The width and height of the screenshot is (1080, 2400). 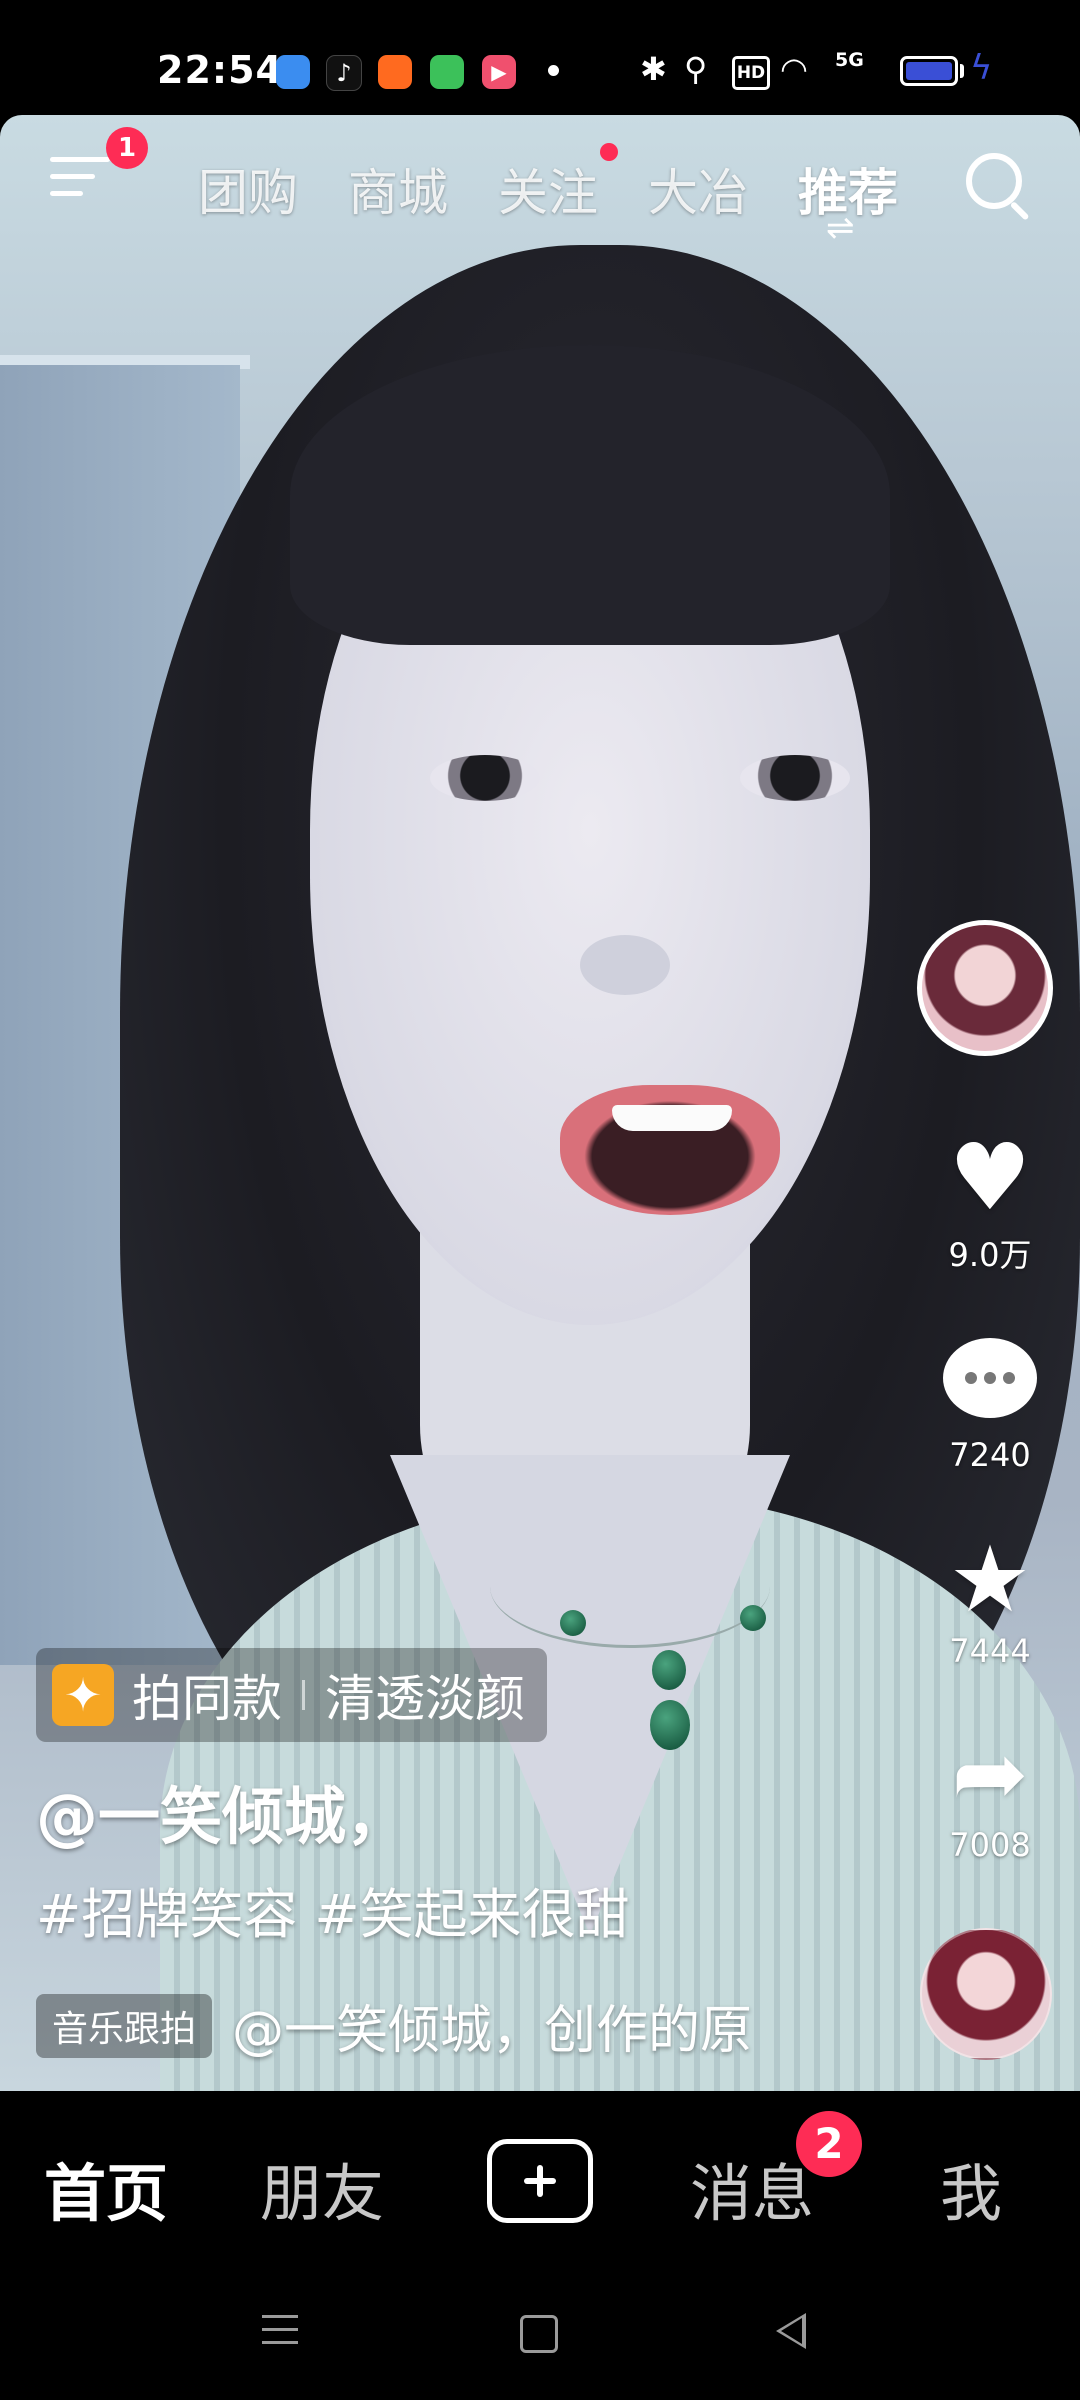 I want to click on share-count: 7008, so click(x=990, y=1845).